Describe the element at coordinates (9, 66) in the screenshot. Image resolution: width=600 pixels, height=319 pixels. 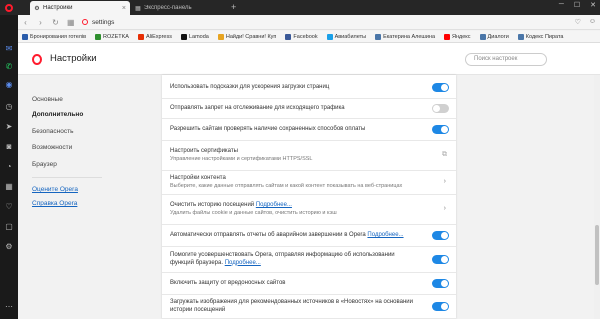
I see `whatsapp-icon: ✆` at that location.